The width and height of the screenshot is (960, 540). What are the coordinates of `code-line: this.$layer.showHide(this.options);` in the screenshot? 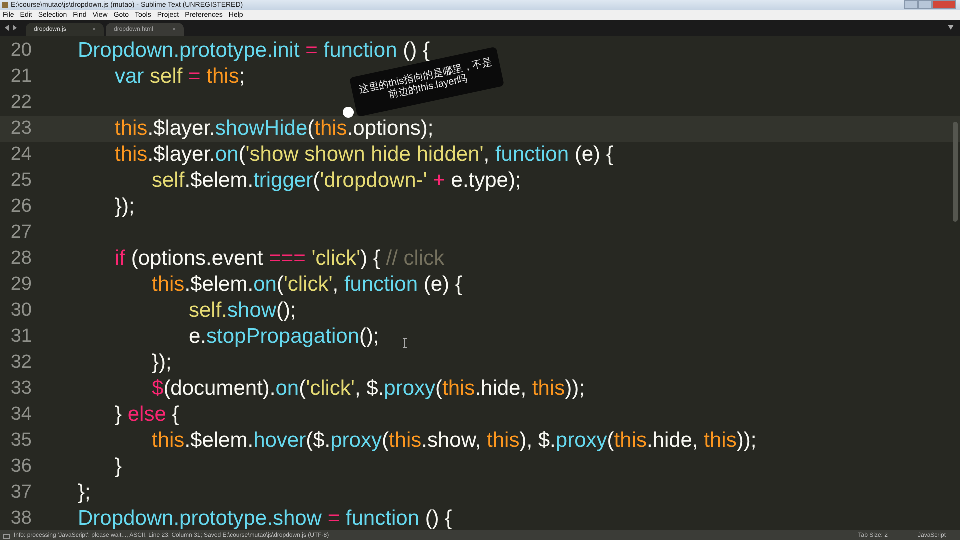 It's located at (274, 129).